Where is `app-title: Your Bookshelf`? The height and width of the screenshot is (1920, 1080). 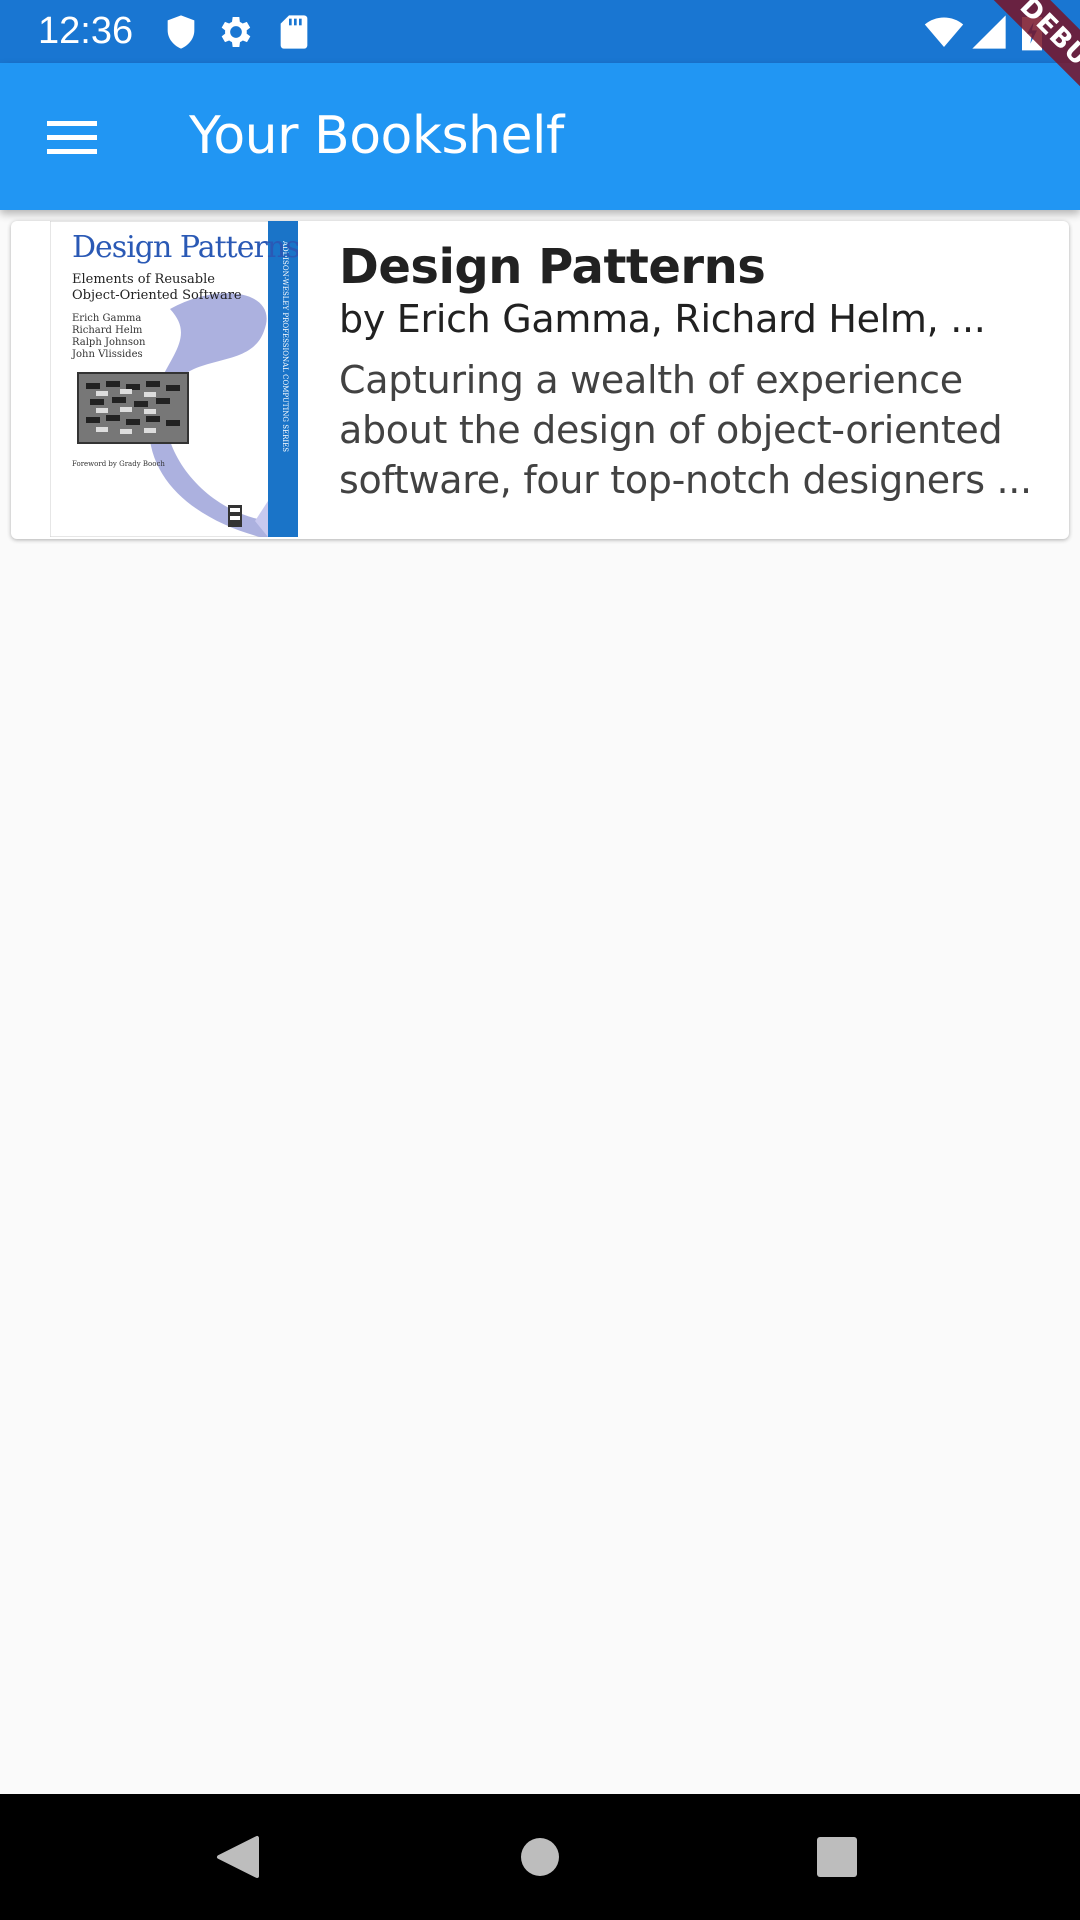
app-title: Your Bookshelf is located at coordinates (376, 136).